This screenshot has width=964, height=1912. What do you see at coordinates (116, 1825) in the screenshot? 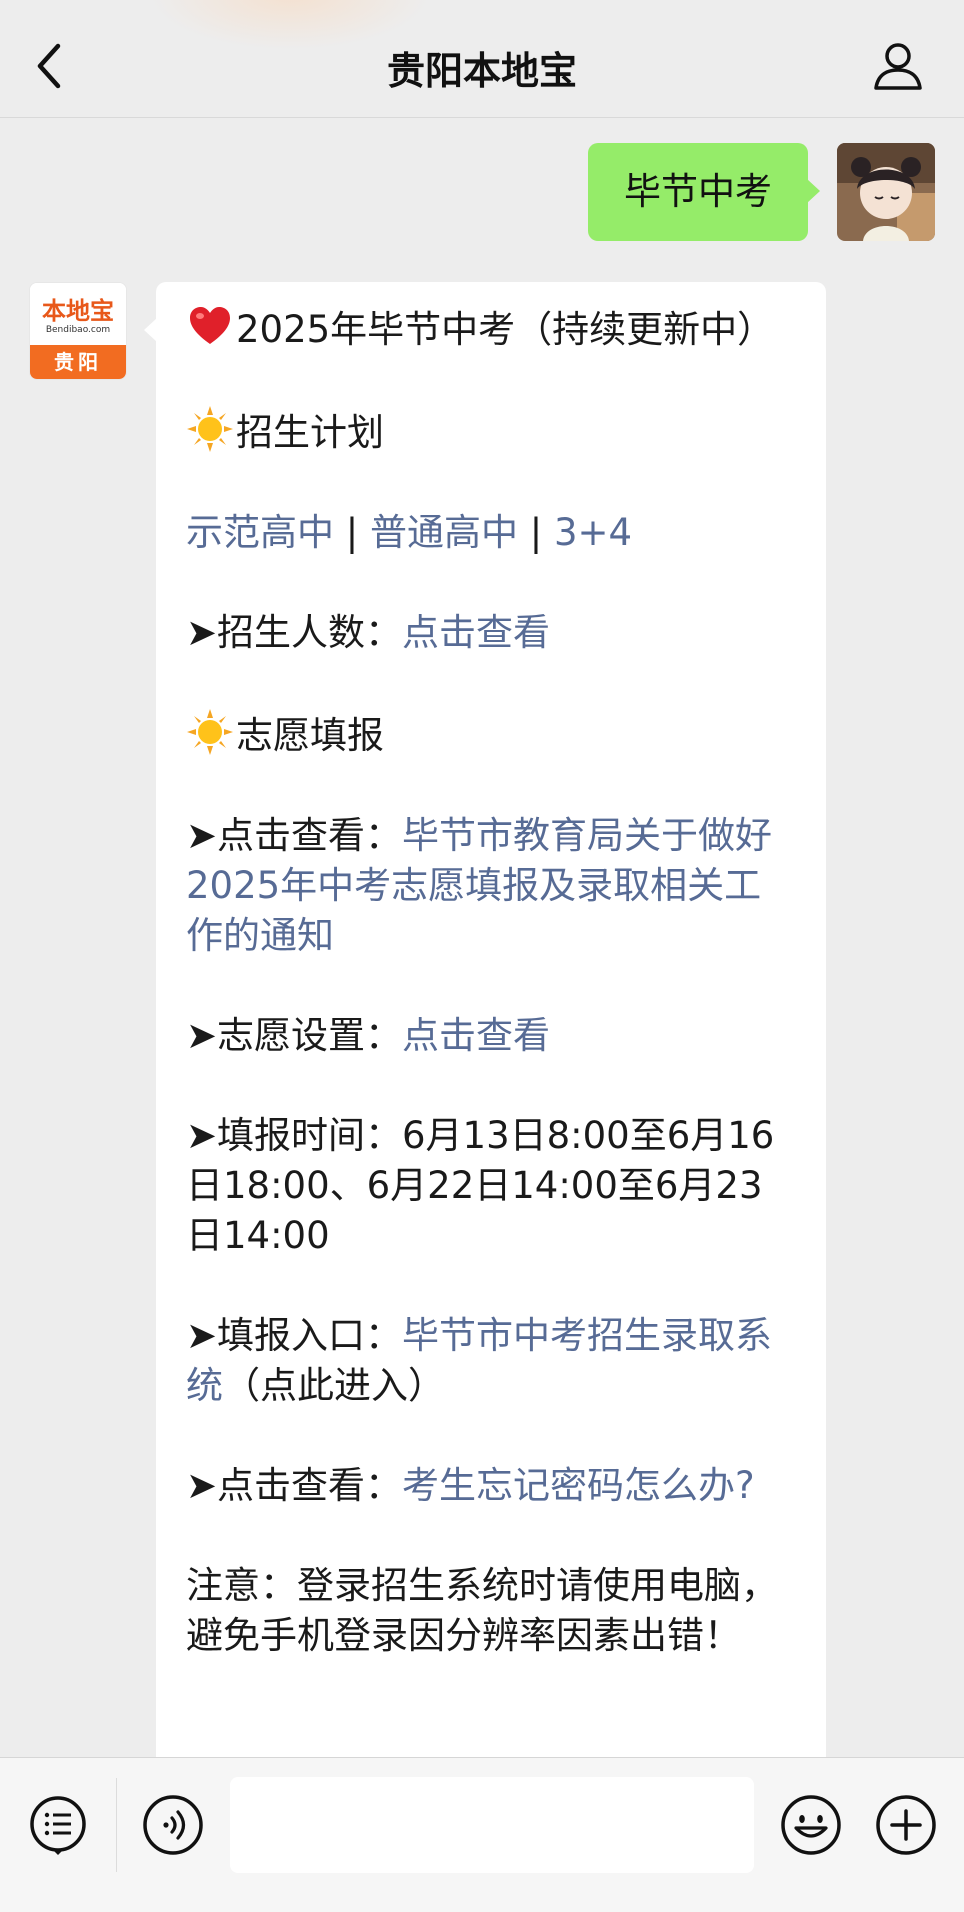
I see `input-bar-divider` at bounding box center [116, 1825].